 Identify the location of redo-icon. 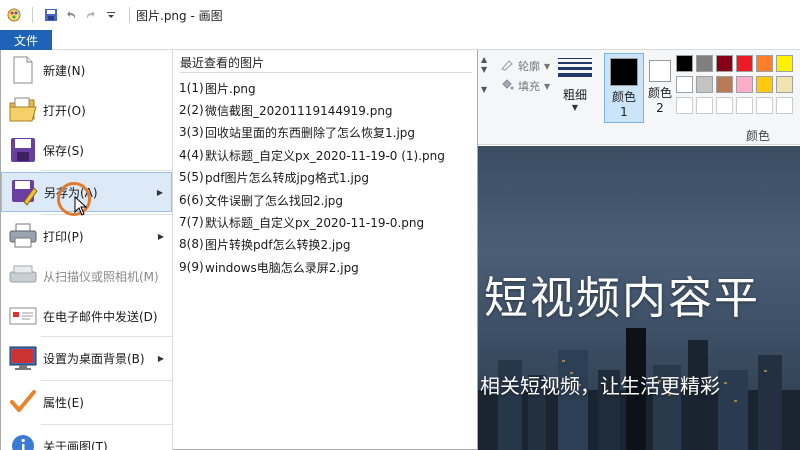
(91, 15).